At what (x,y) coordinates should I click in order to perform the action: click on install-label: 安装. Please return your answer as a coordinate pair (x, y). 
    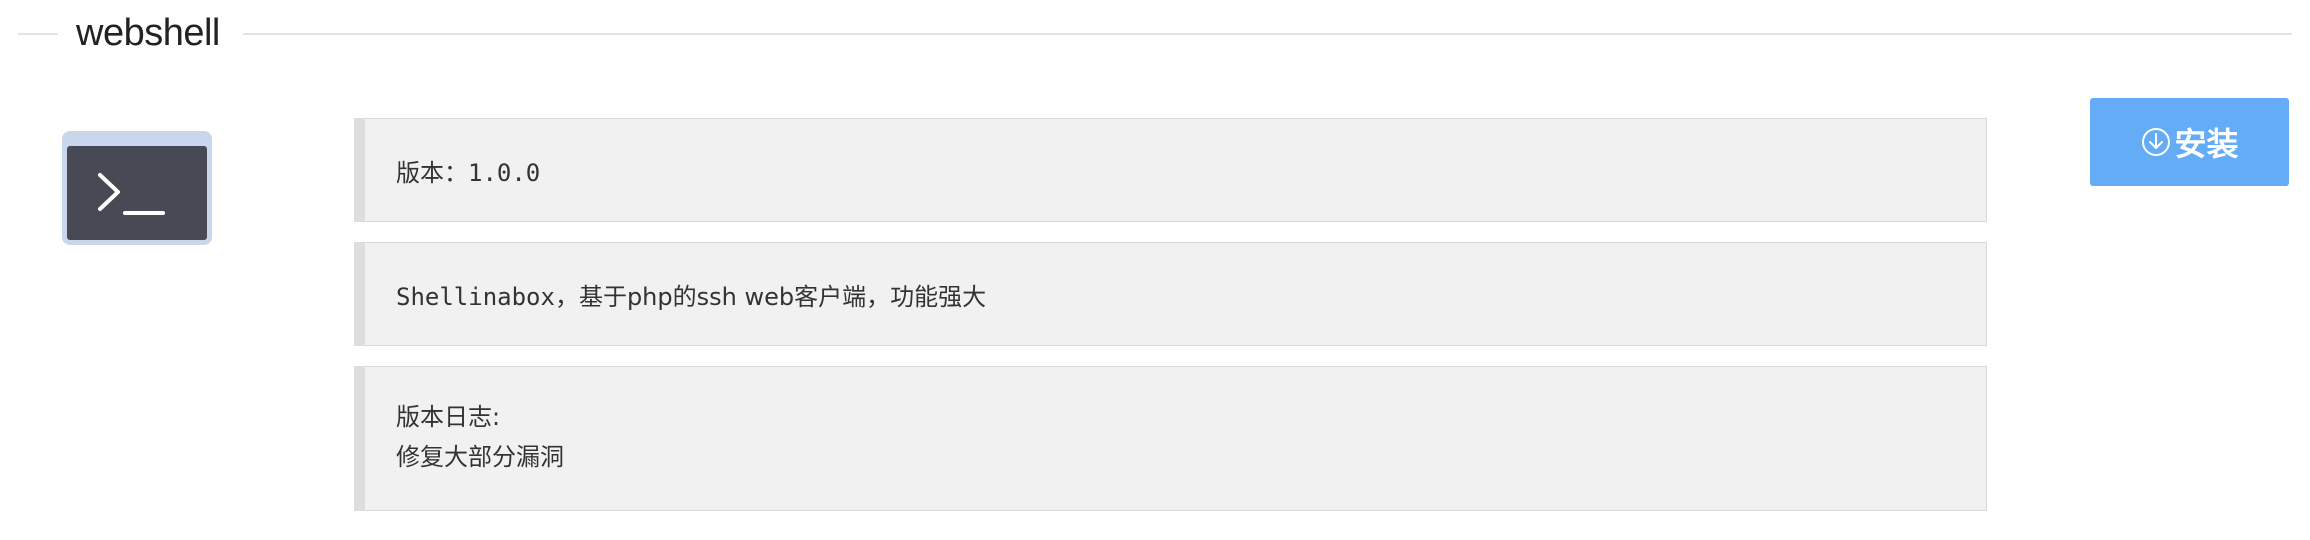
    Looking at the image, I should click on (2206, 144).